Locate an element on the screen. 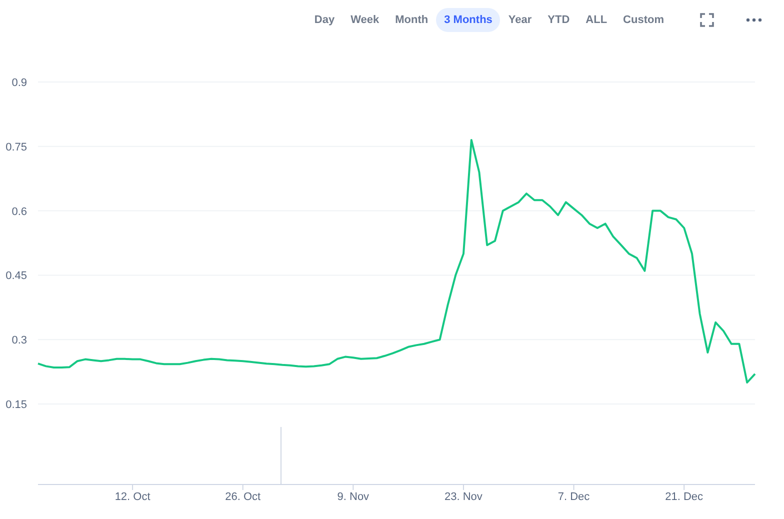 The height and width of the screenshot is (519, 784). y-axis-label: 0.6 is located at coordinates (19, 212).